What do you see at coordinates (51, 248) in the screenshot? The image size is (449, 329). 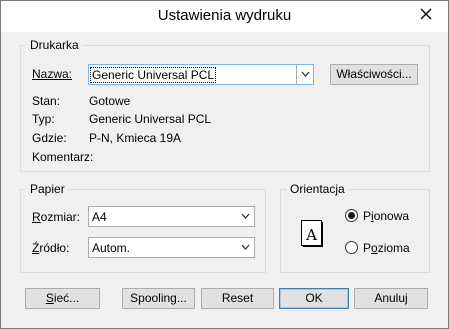 I see `paper-source-label: Źródło:` at bounding box center [51, 248].